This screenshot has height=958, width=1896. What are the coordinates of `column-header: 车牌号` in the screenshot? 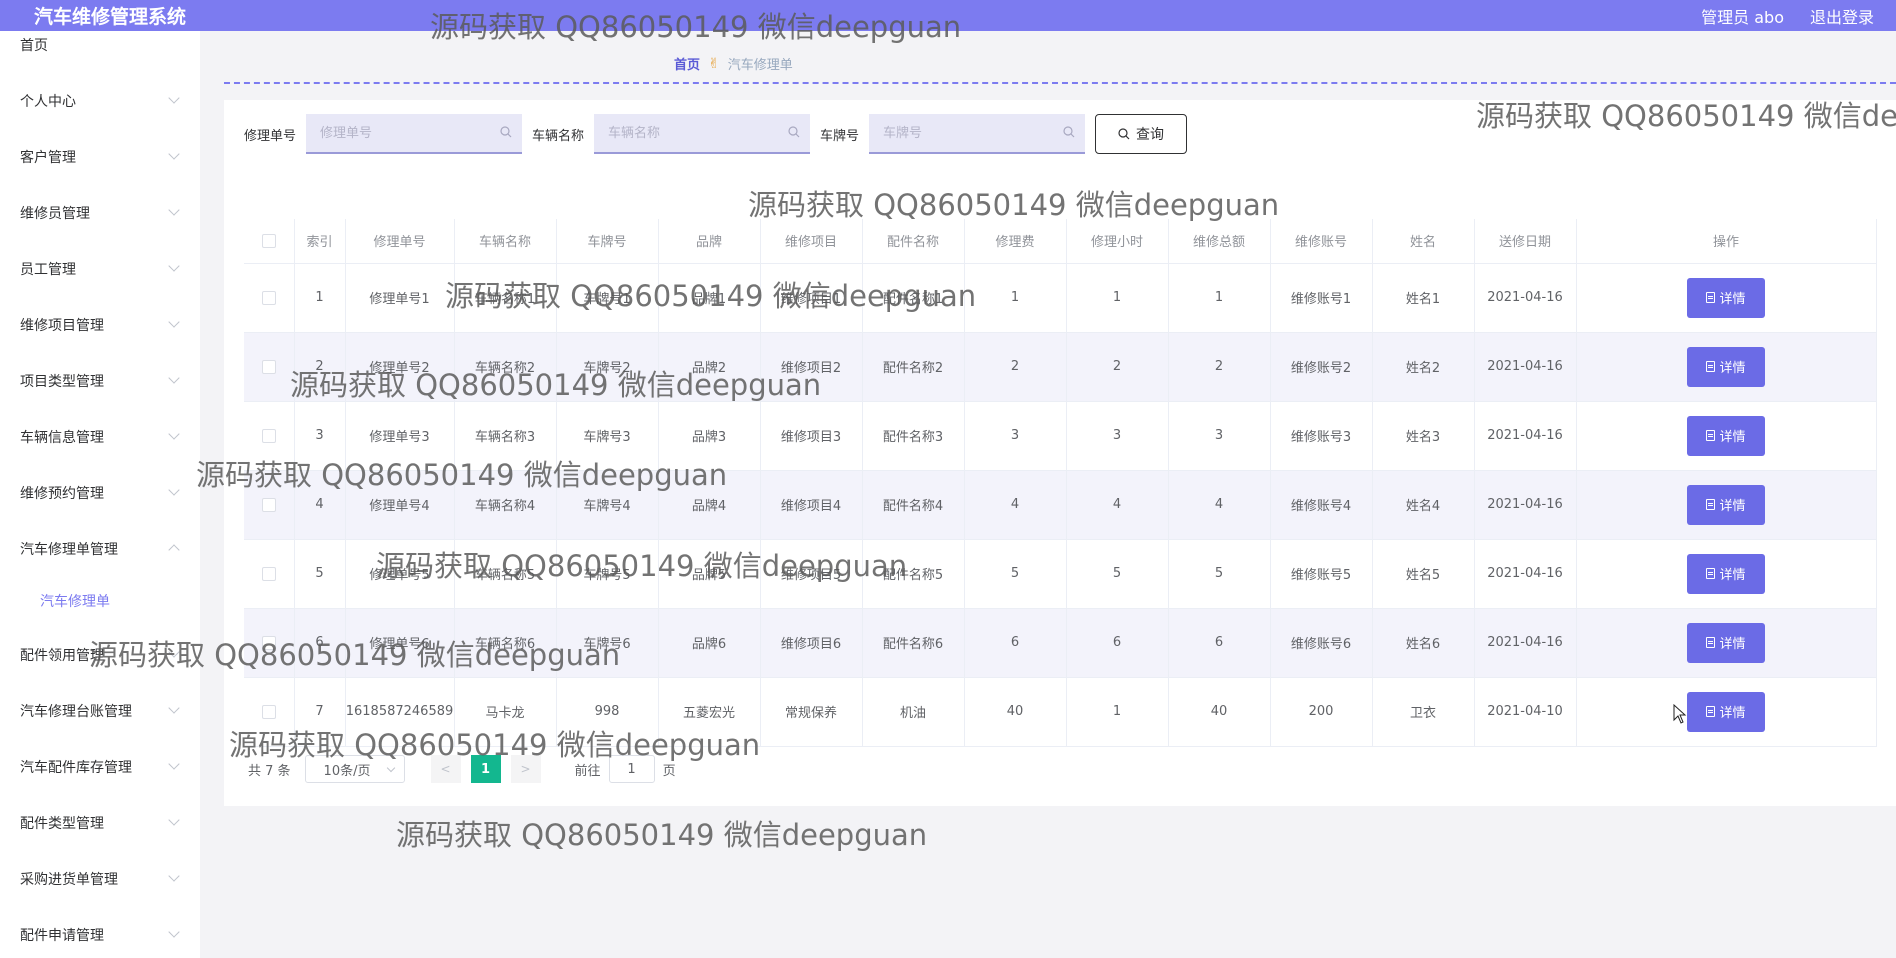 It's located at (607, 241).